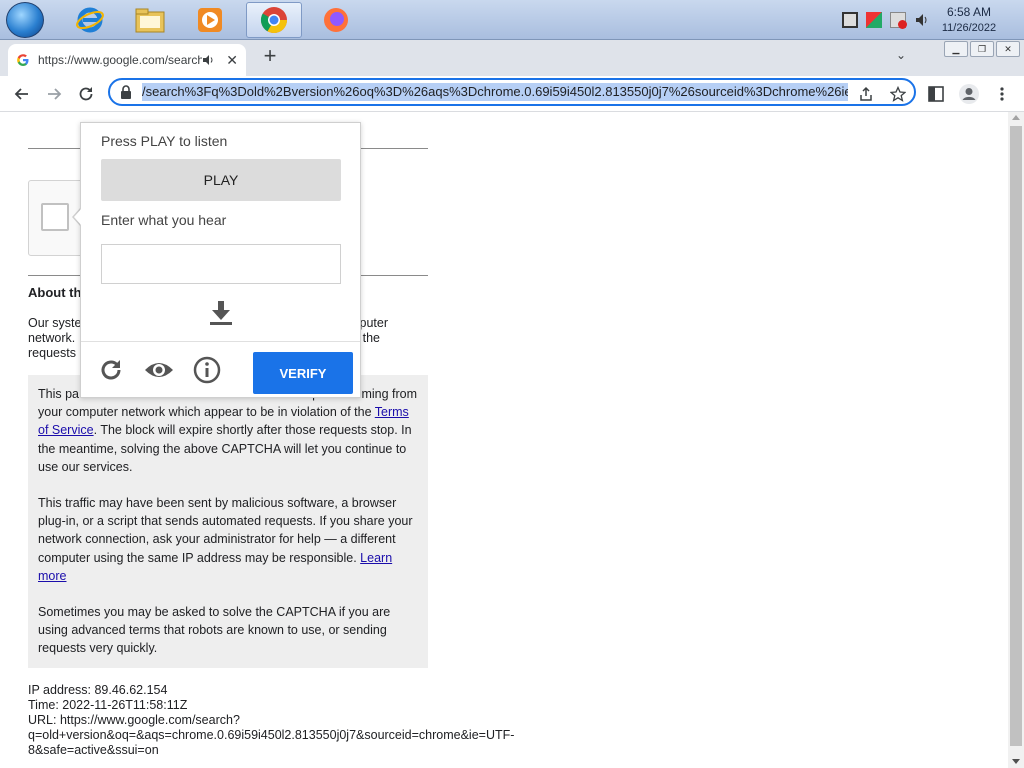 This screenshot has width=1024, height=768. Describe the element at coordinates (922, 20) in the screenshot. I see `volume-tray-icon` at that location.